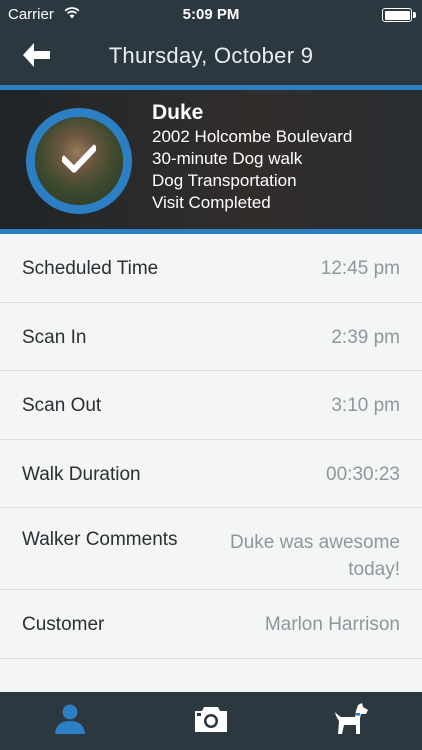  What do you see at coordinates (211, 474) in the screenshot?
I see `detail-row-walk-duration: Walk Duration 00:30:23` at bounding box center [211, 474].